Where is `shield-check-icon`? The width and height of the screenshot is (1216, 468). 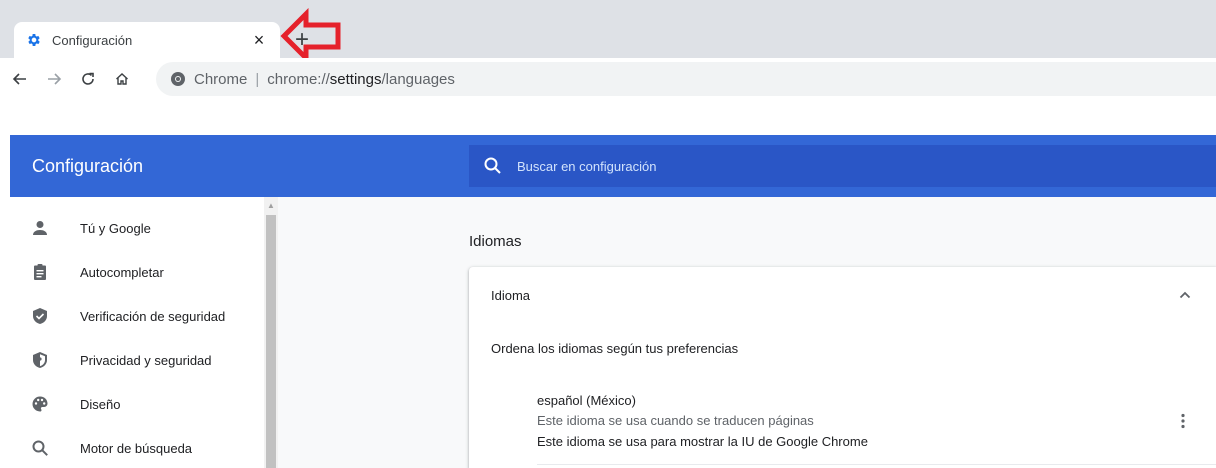
shield-check-icon is located at coordinates (40, 316).